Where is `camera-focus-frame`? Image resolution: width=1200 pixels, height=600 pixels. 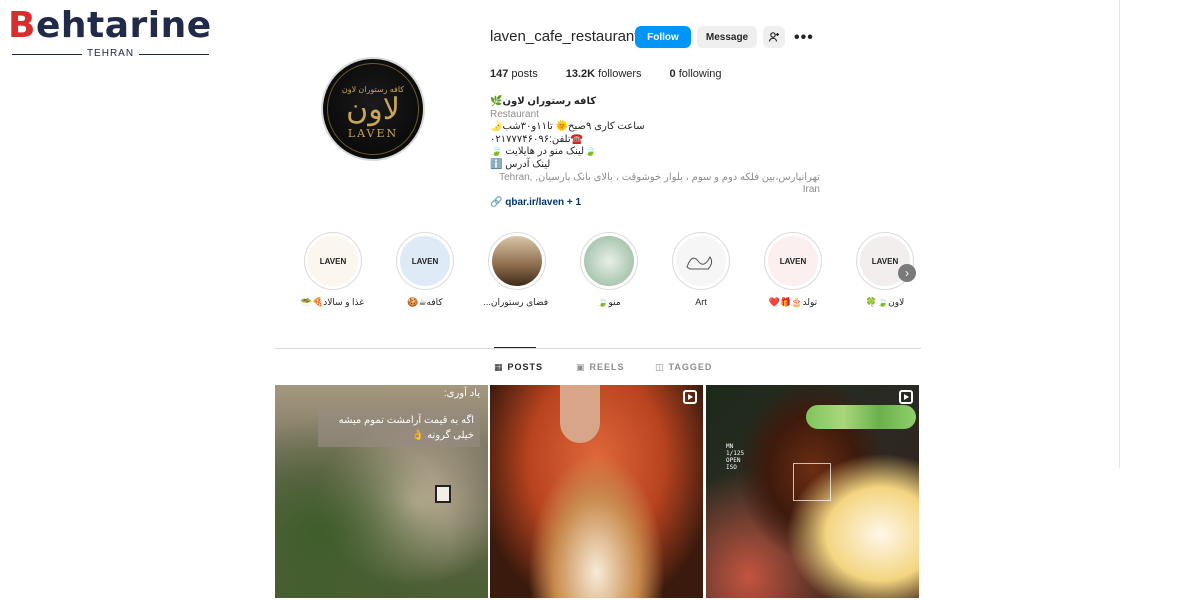
camera-focus-frame is located at coordinates (812, 482).